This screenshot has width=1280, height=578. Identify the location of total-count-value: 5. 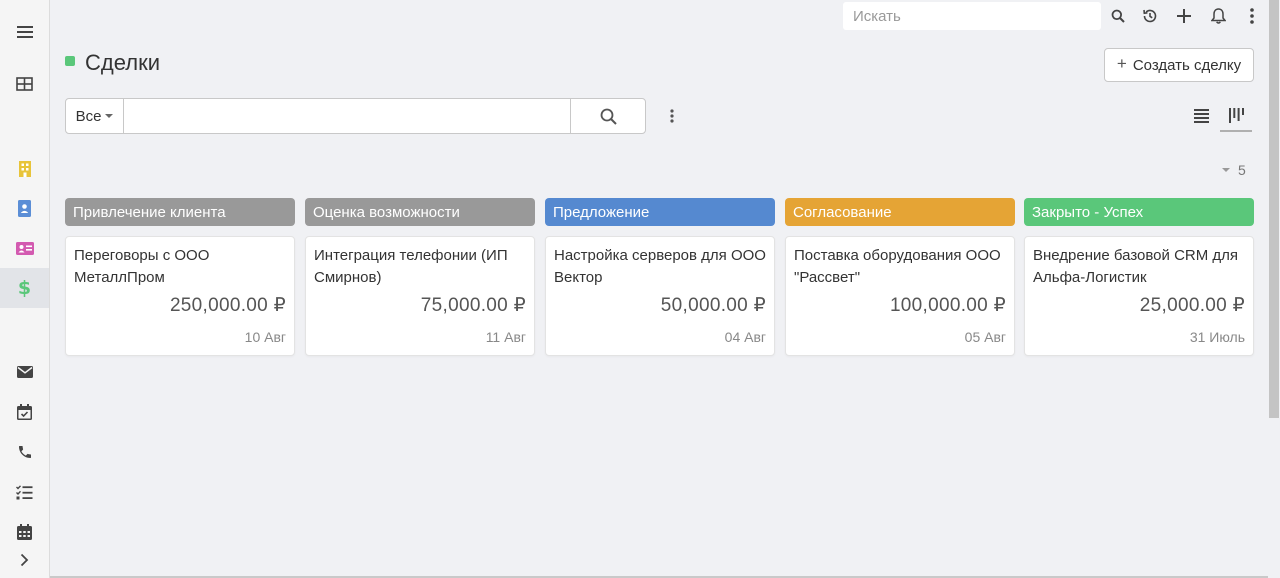
(1242, 170).